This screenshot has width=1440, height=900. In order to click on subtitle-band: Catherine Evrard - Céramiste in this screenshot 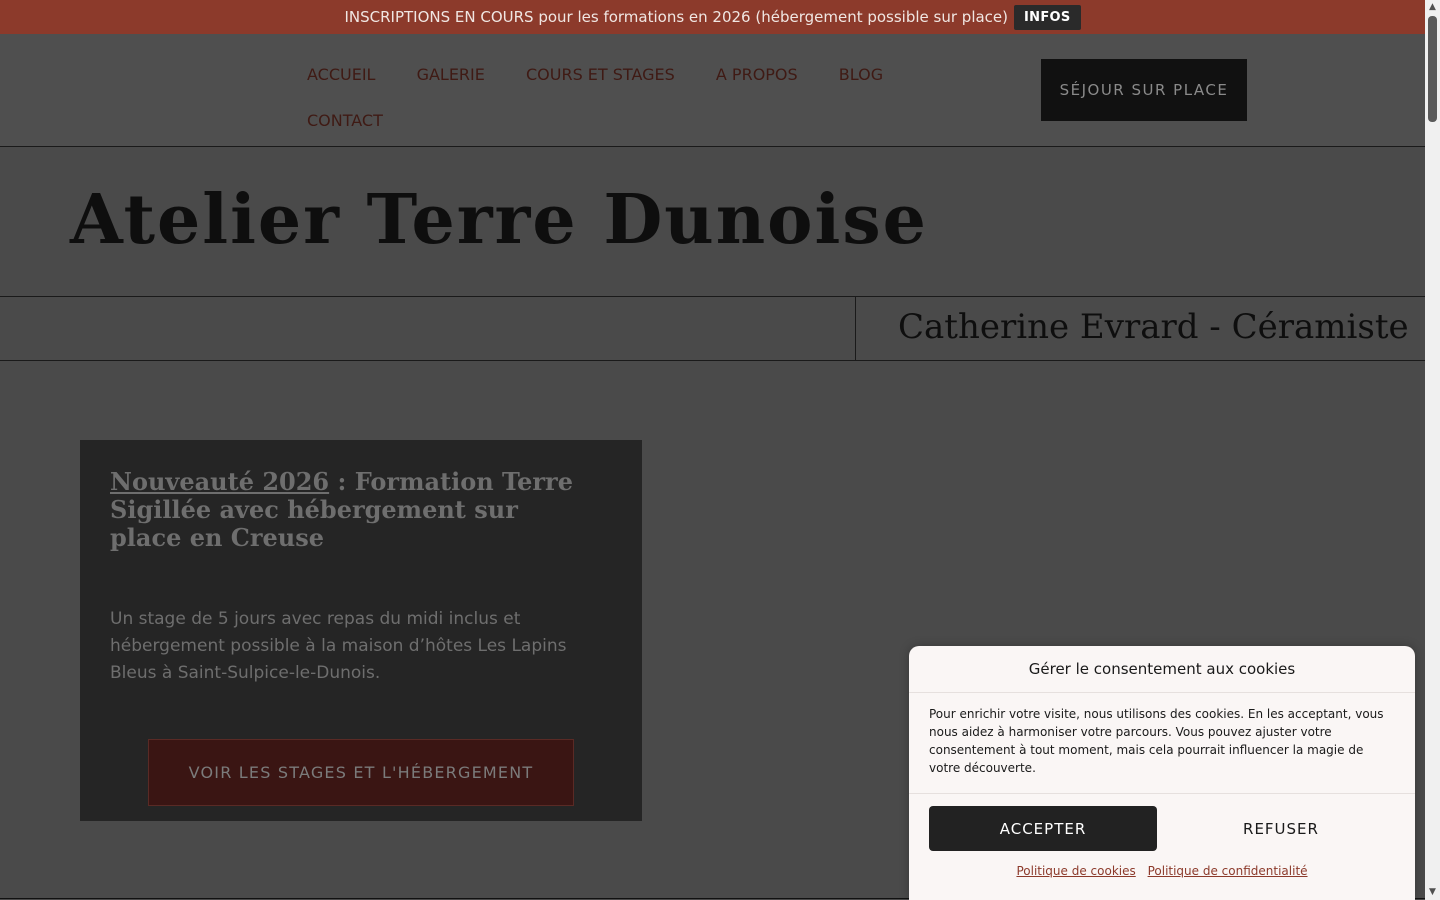, I will do `click(712, 328)`.